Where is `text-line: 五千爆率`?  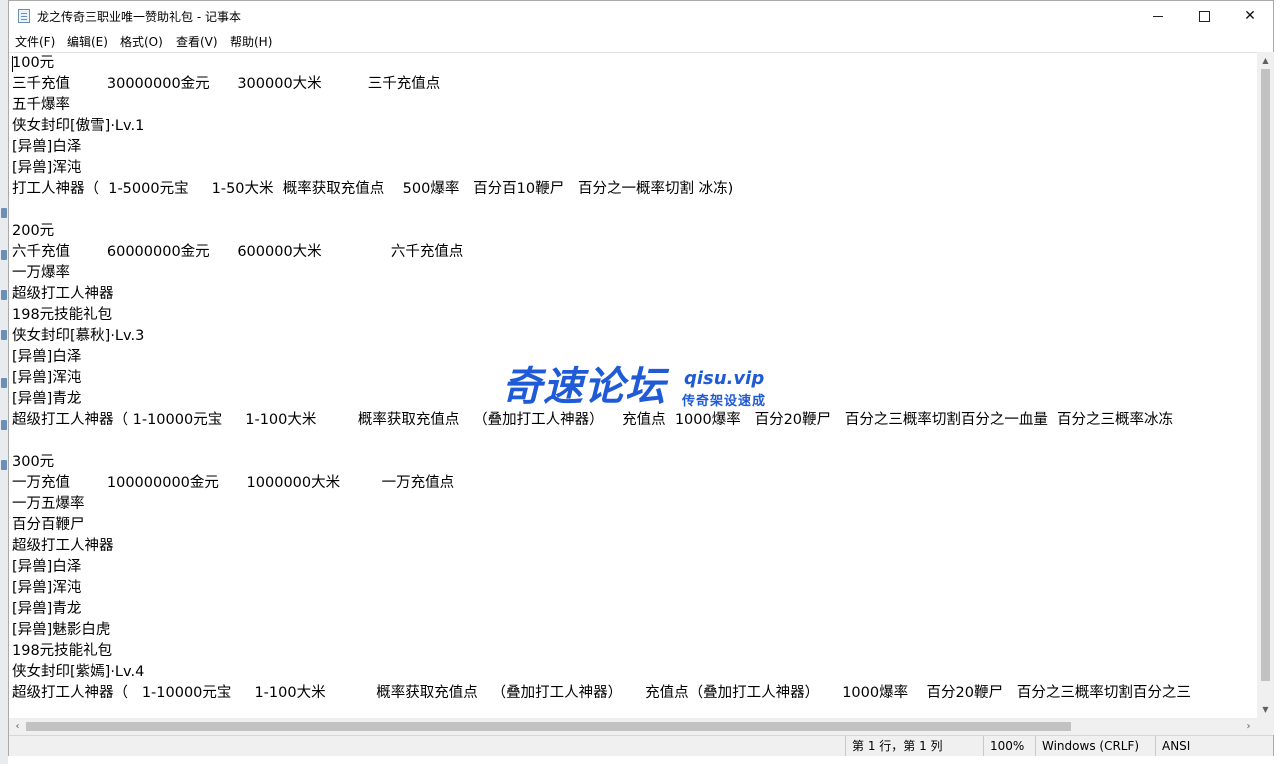
text-line: 五千爆率 is located at coordinates (41, 105).